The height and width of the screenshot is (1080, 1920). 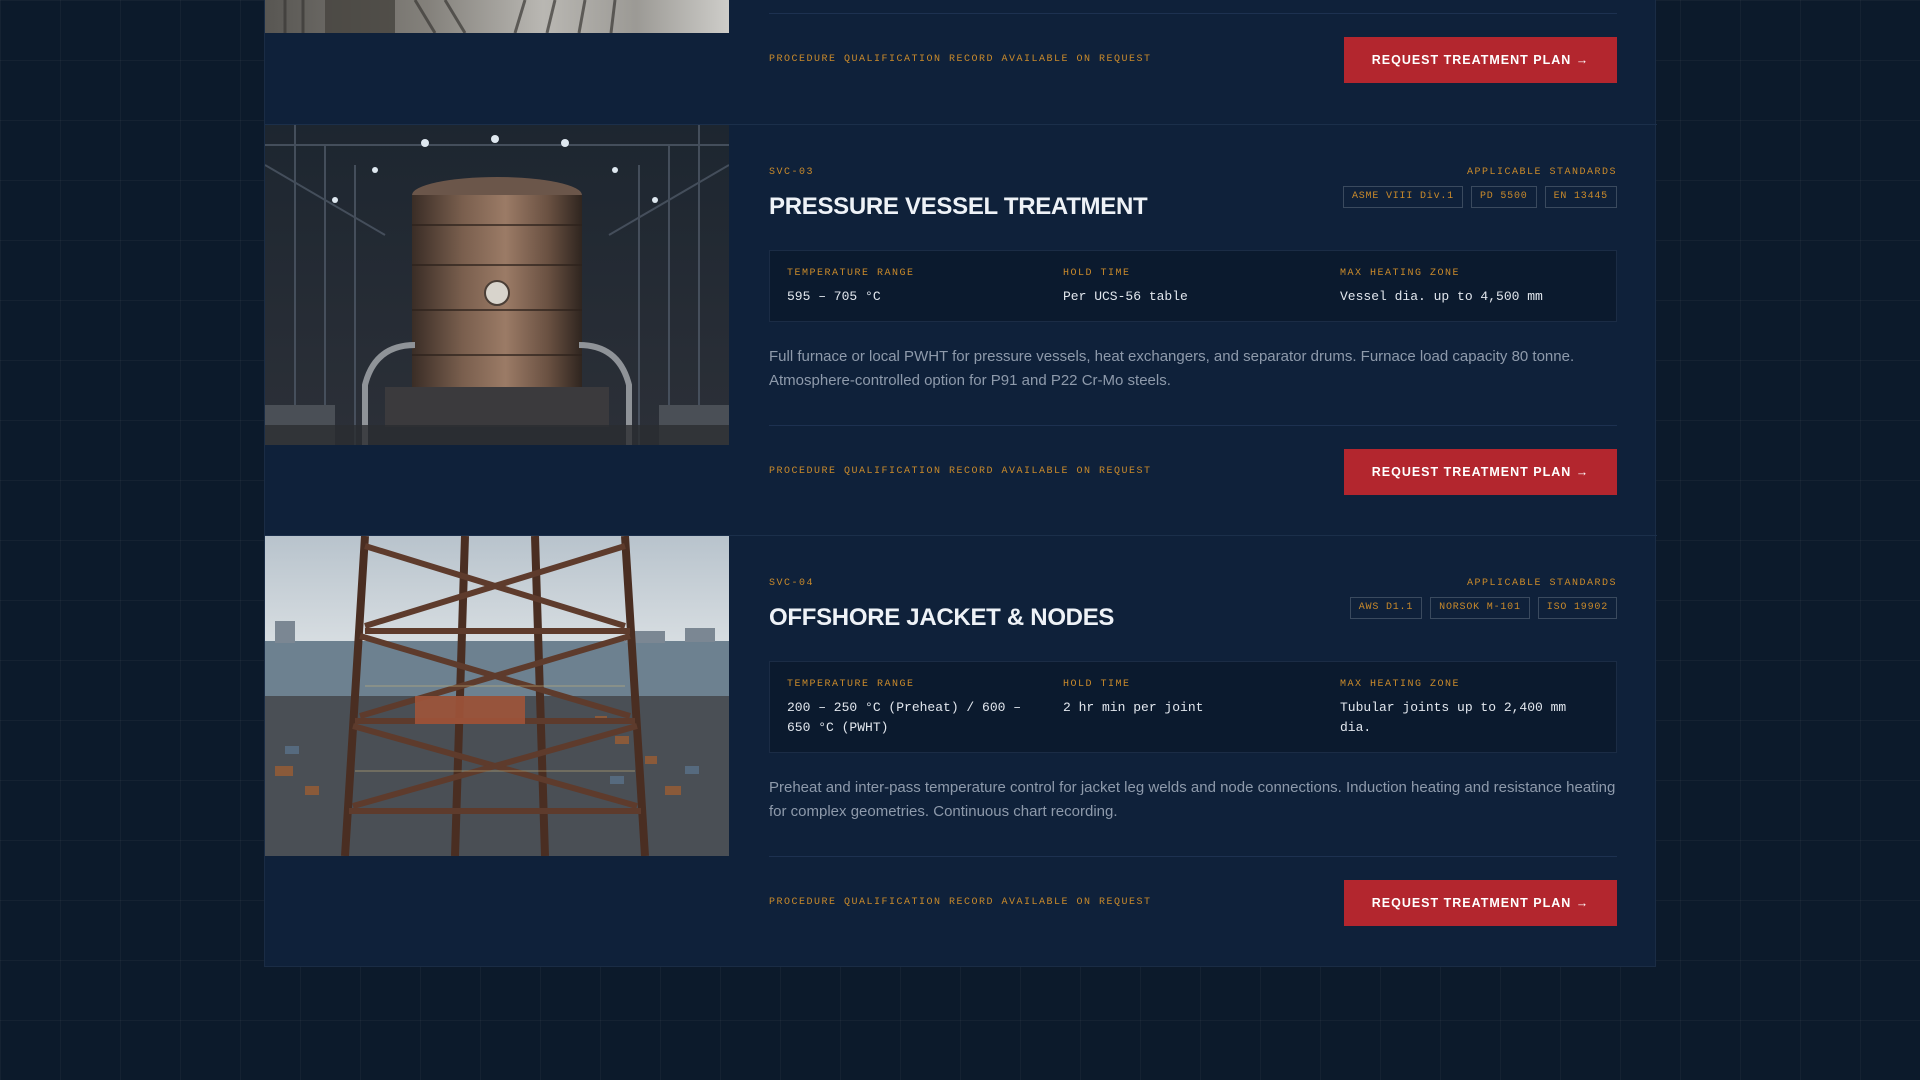 What do you see at coordinates (834, 296) in the screenshot?
I see `spec-value: 595 – 705 °C` at bounding box center [834, 296].